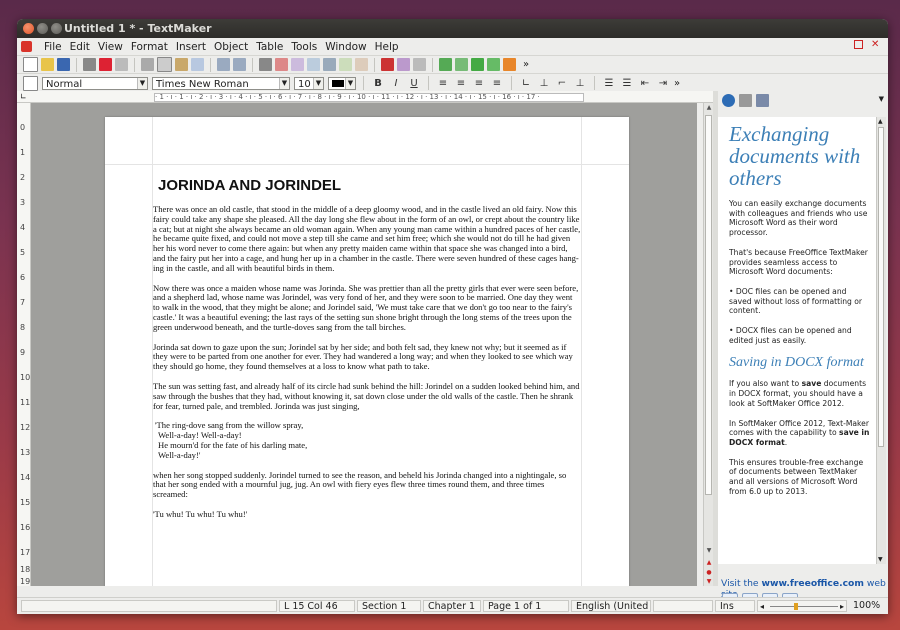  Describe the element at coordinates (709, 573) in the screenshot. I see `browse-object-icon: ●` at that location.